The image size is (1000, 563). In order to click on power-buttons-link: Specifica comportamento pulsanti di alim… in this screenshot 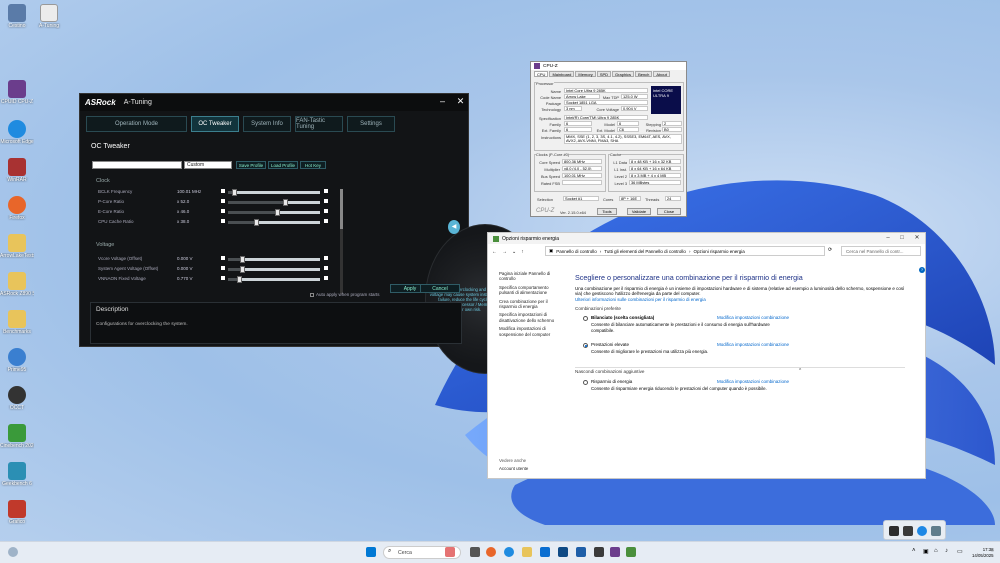, I will do `click(530, 290)`.